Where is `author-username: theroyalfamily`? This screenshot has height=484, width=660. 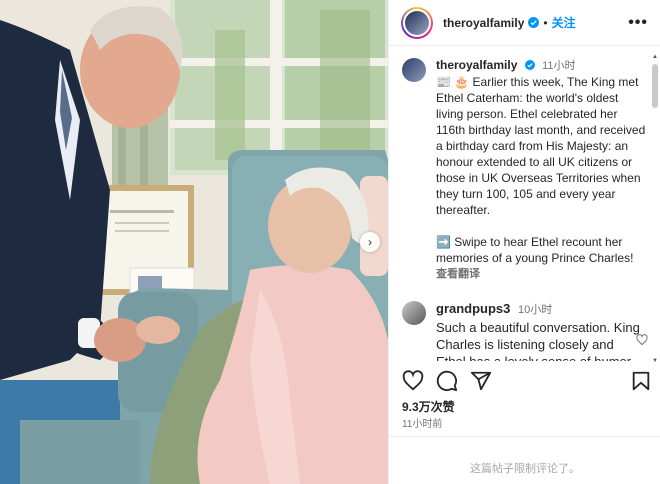 author-username: theroyalfamily is located at coordinates (483, 23).